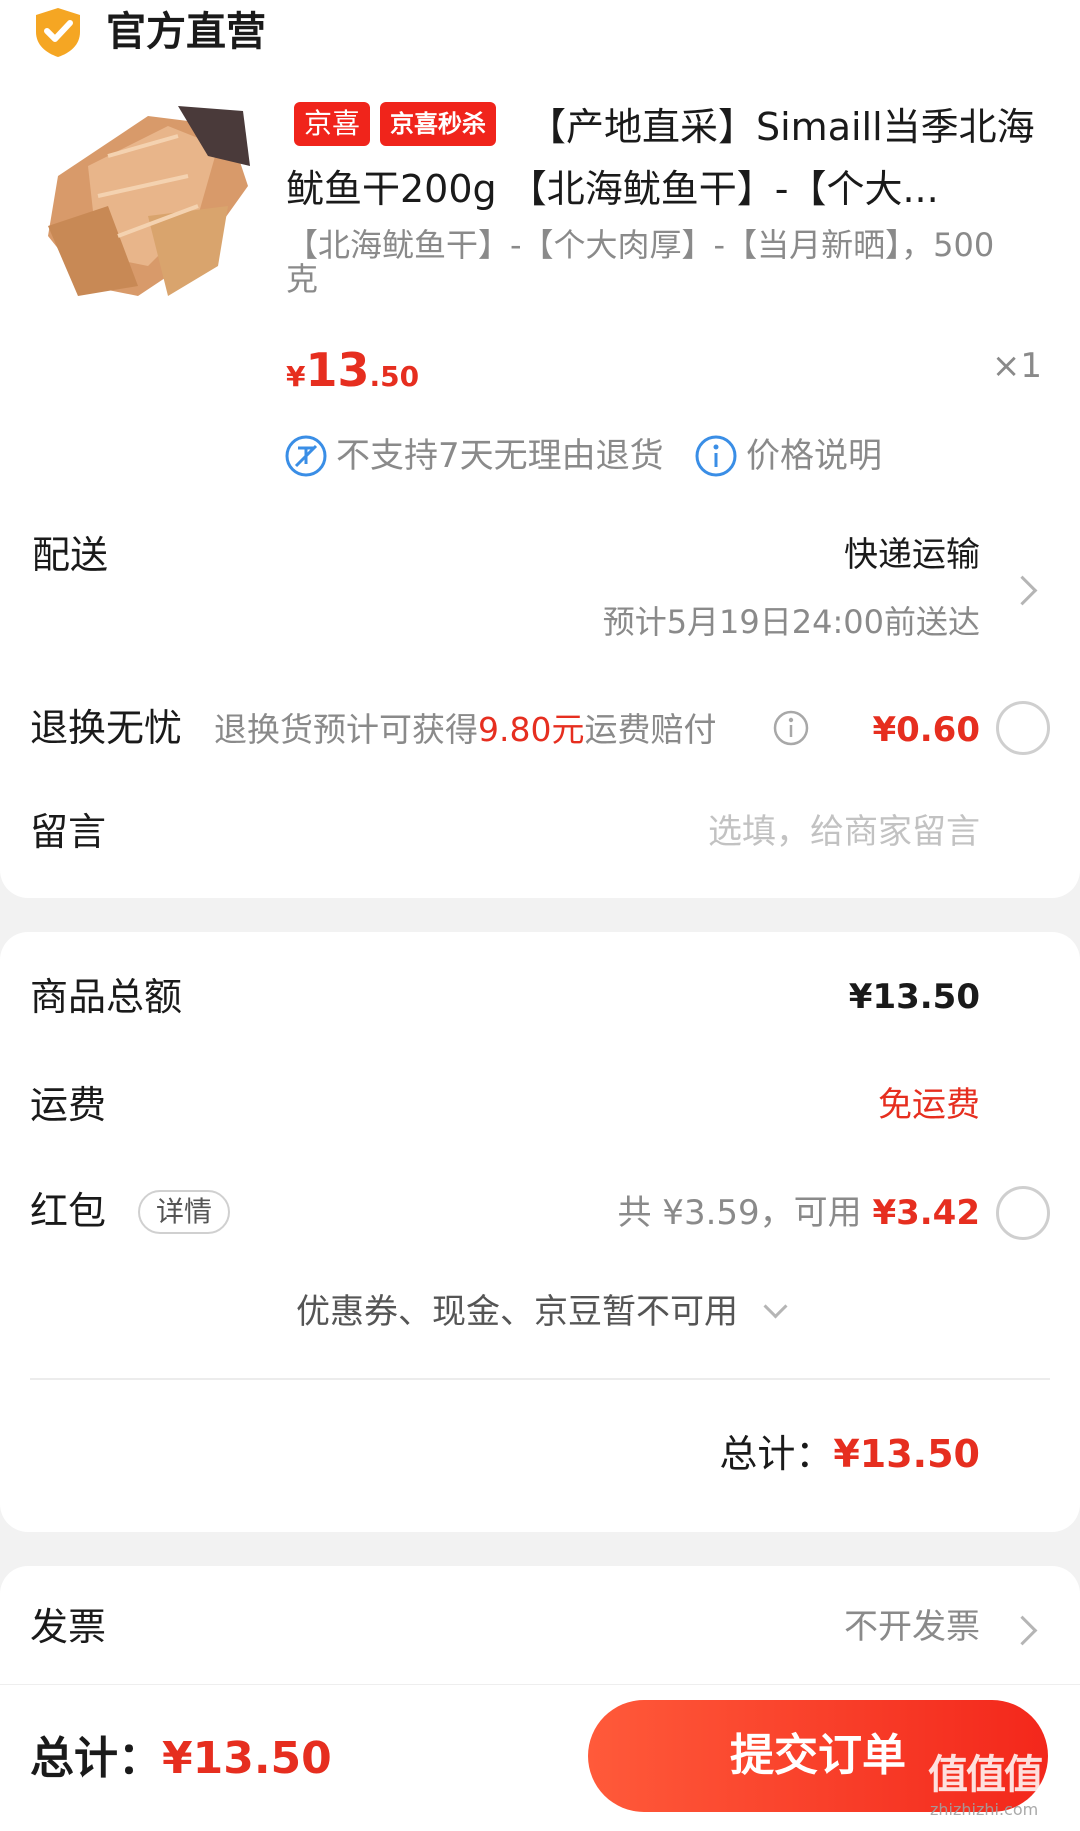 Image resolution: width=1080 pixels, height=1831 pixels. Describe the element at coordinates (656, 262) in the screenshot. I see `product-spec: 【北海鱿鱼干】-【个大肉厚】-【当月新晒】，500克` at that location.